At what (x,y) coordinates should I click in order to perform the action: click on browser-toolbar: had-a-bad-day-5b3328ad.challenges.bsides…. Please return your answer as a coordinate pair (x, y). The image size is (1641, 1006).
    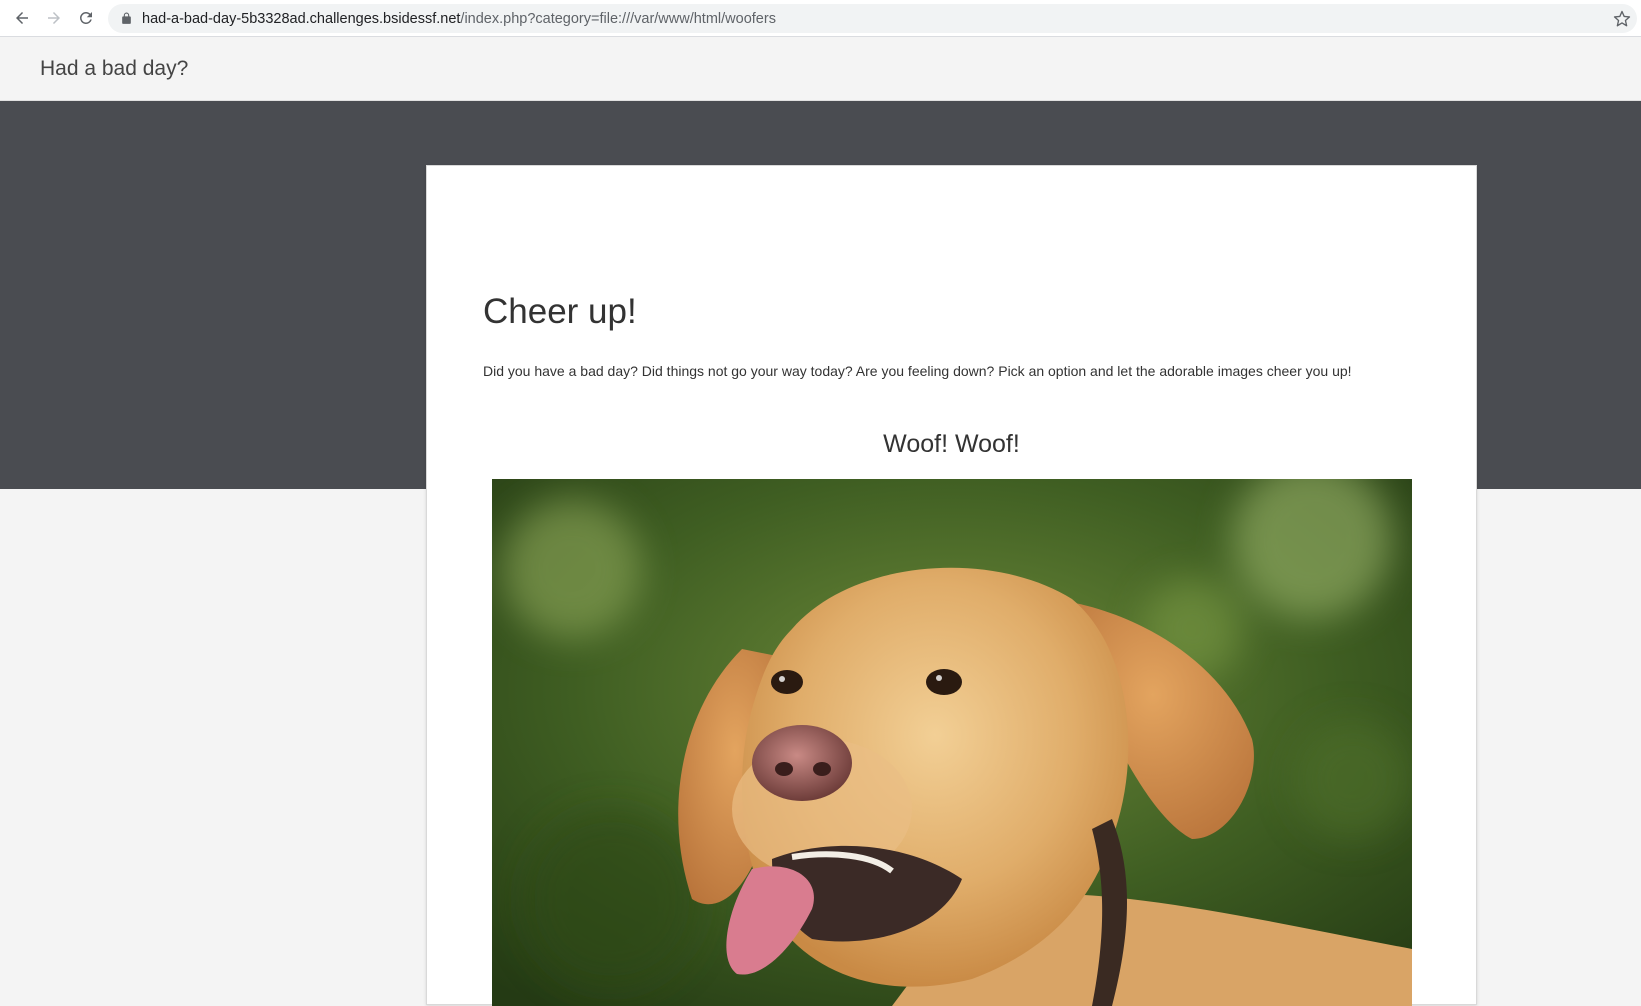
    Looking at the image, I should click on (820, 18).